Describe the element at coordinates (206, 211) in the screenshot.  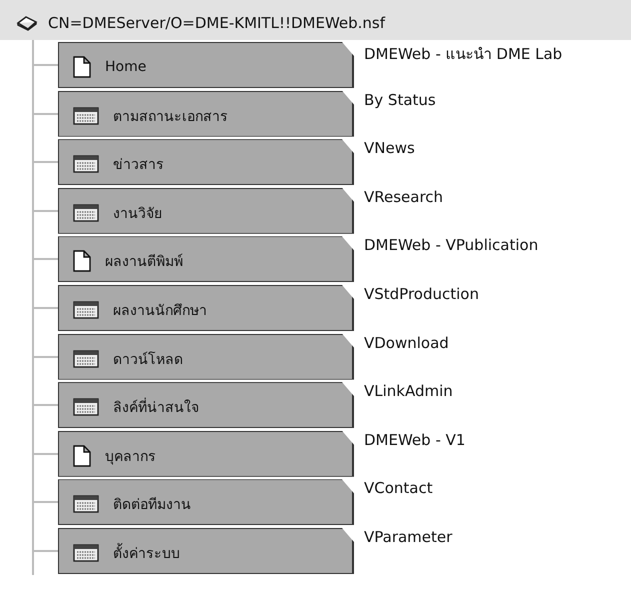
I see `outline-entry: งานวิจัย` at that location.